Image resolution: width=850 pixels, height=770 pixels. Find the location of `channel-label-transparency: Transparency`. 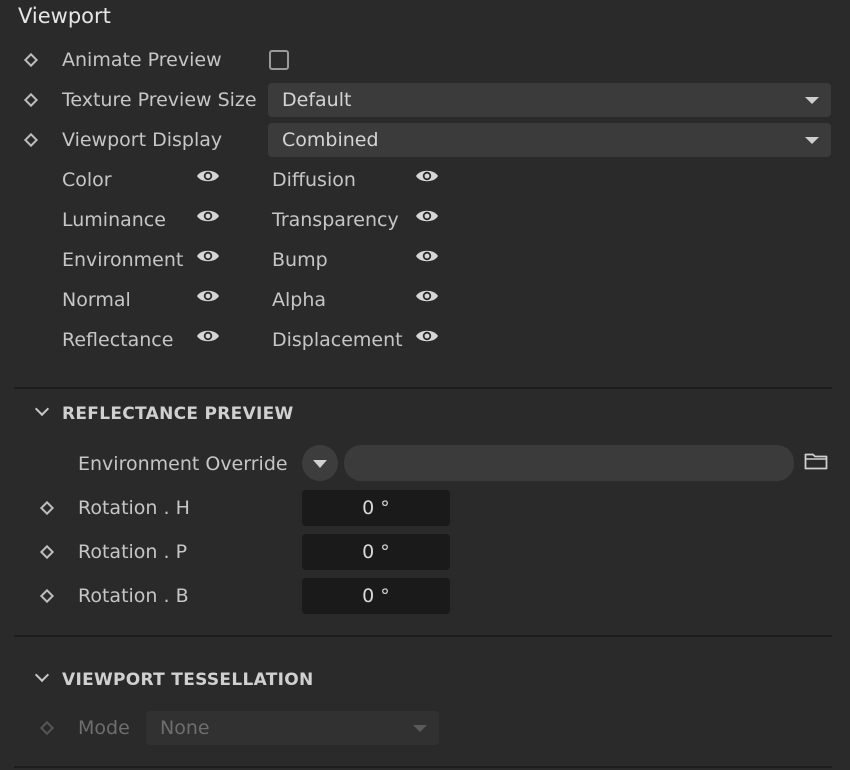

channel-label-transparency: Transparency is located at coordinates (335, 220).